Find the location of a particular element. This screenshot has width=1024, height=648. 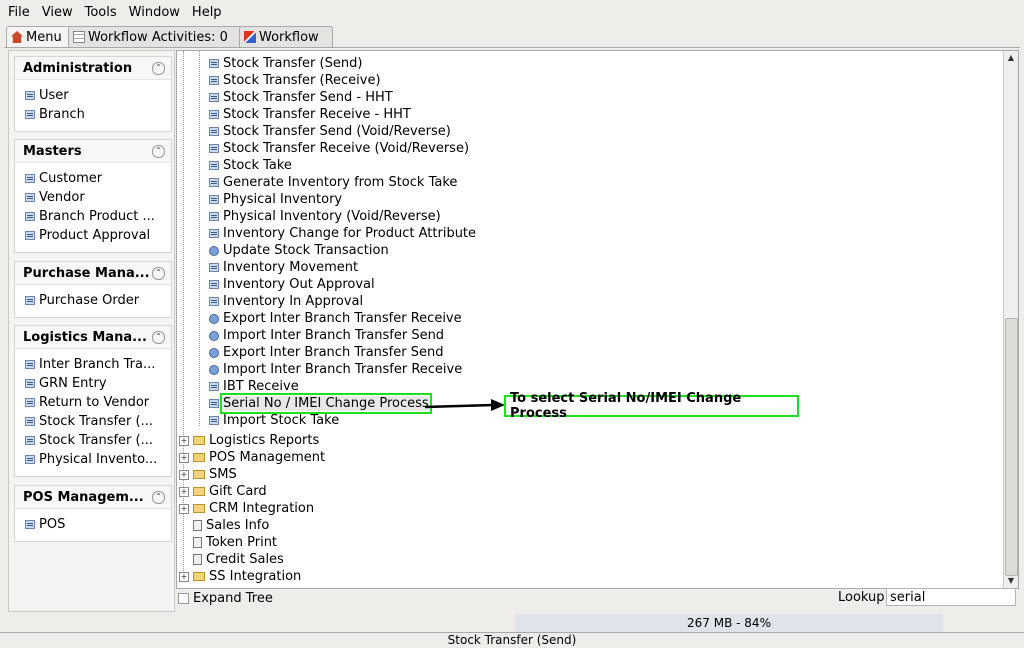

tree-item: Stock Transfer Send (Void/Reverse) is located at coordinates (330, 131).